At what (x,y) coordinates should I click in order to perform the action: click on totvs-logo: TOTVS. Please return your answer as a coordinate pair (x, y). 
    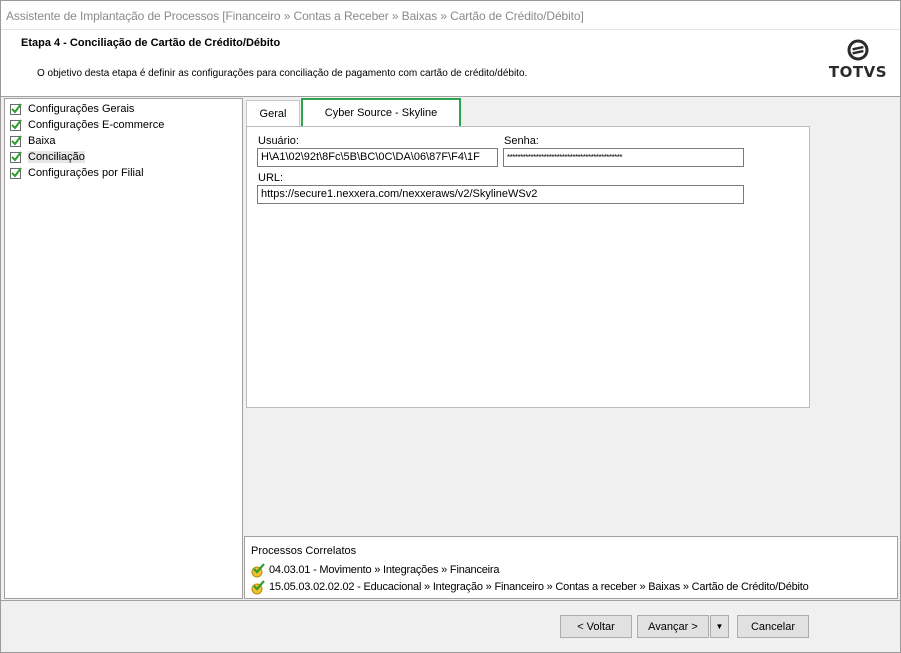
    Looking at the image, I should click on (858, 63).